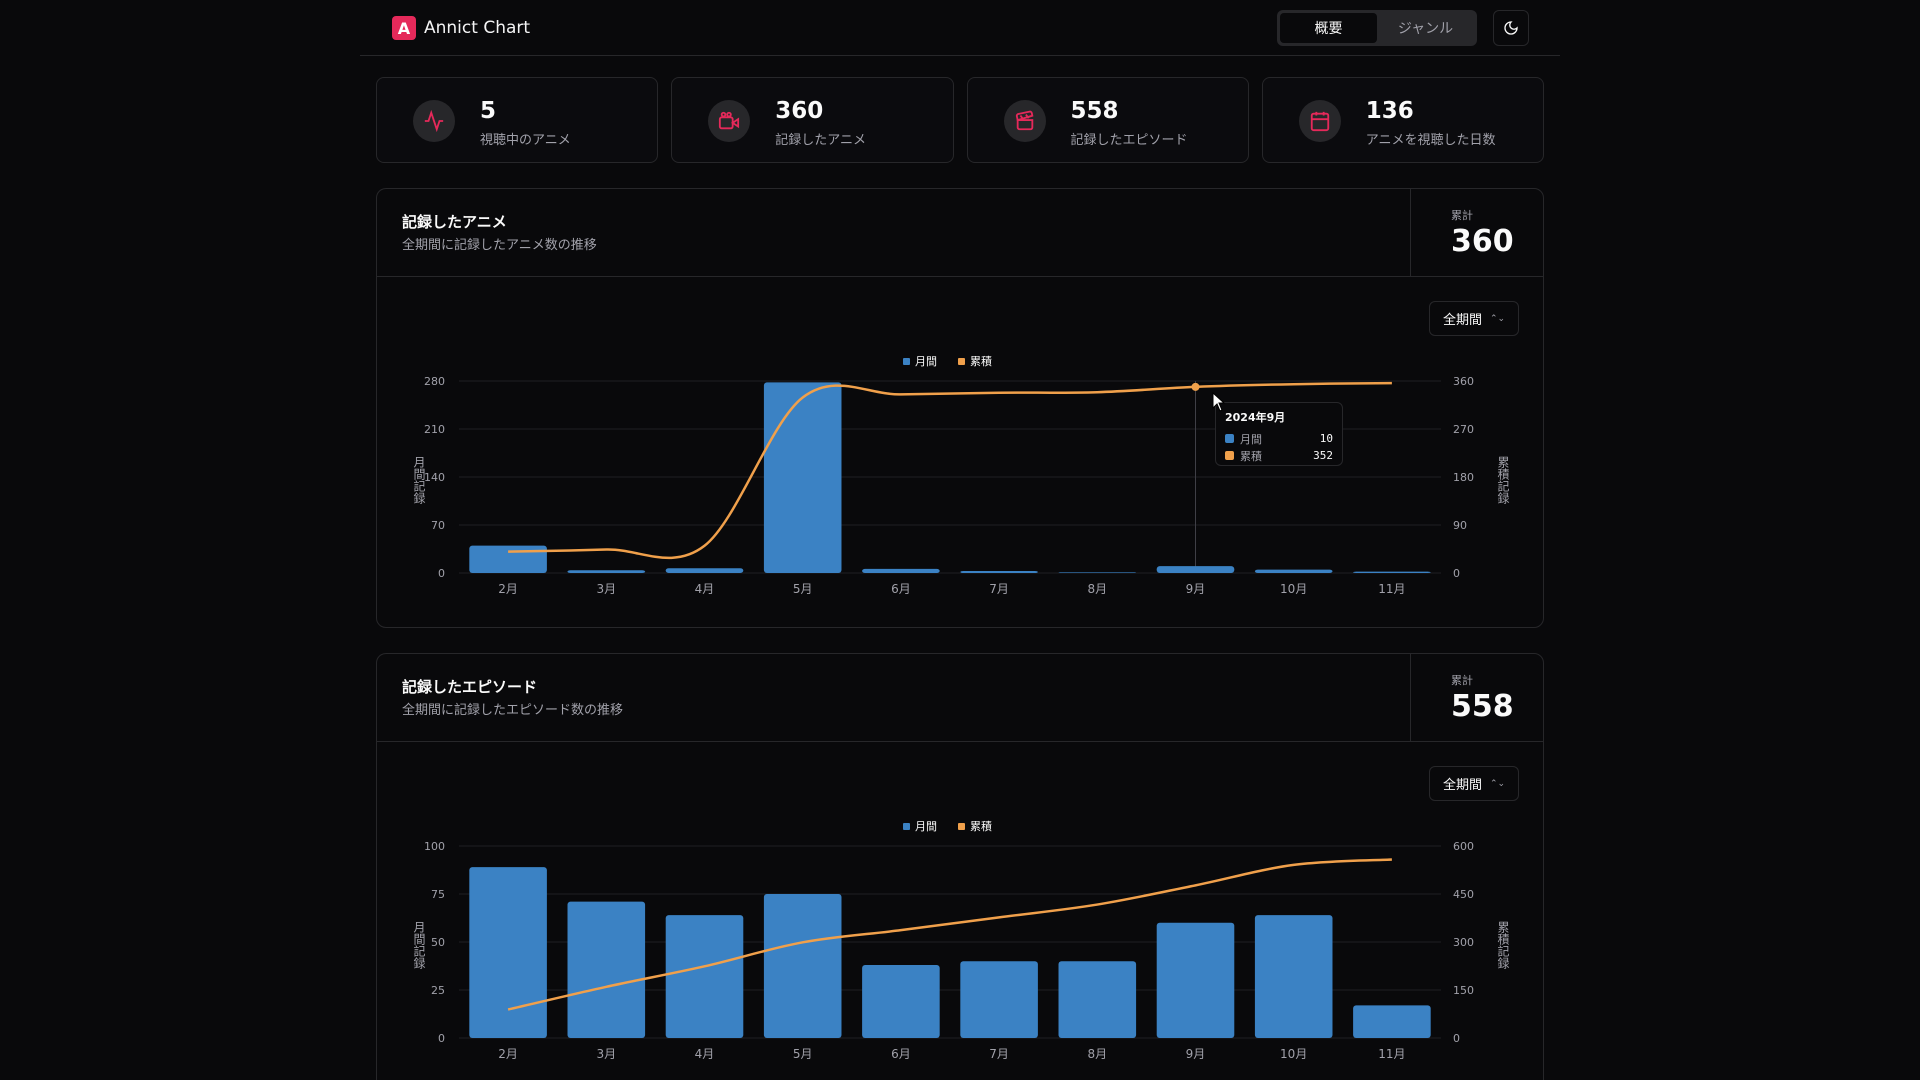 This screenshot has height=1080, width=1920. Describe the element at coordinates (729, 121) in the screenshot. I see `video-icon` at that location.